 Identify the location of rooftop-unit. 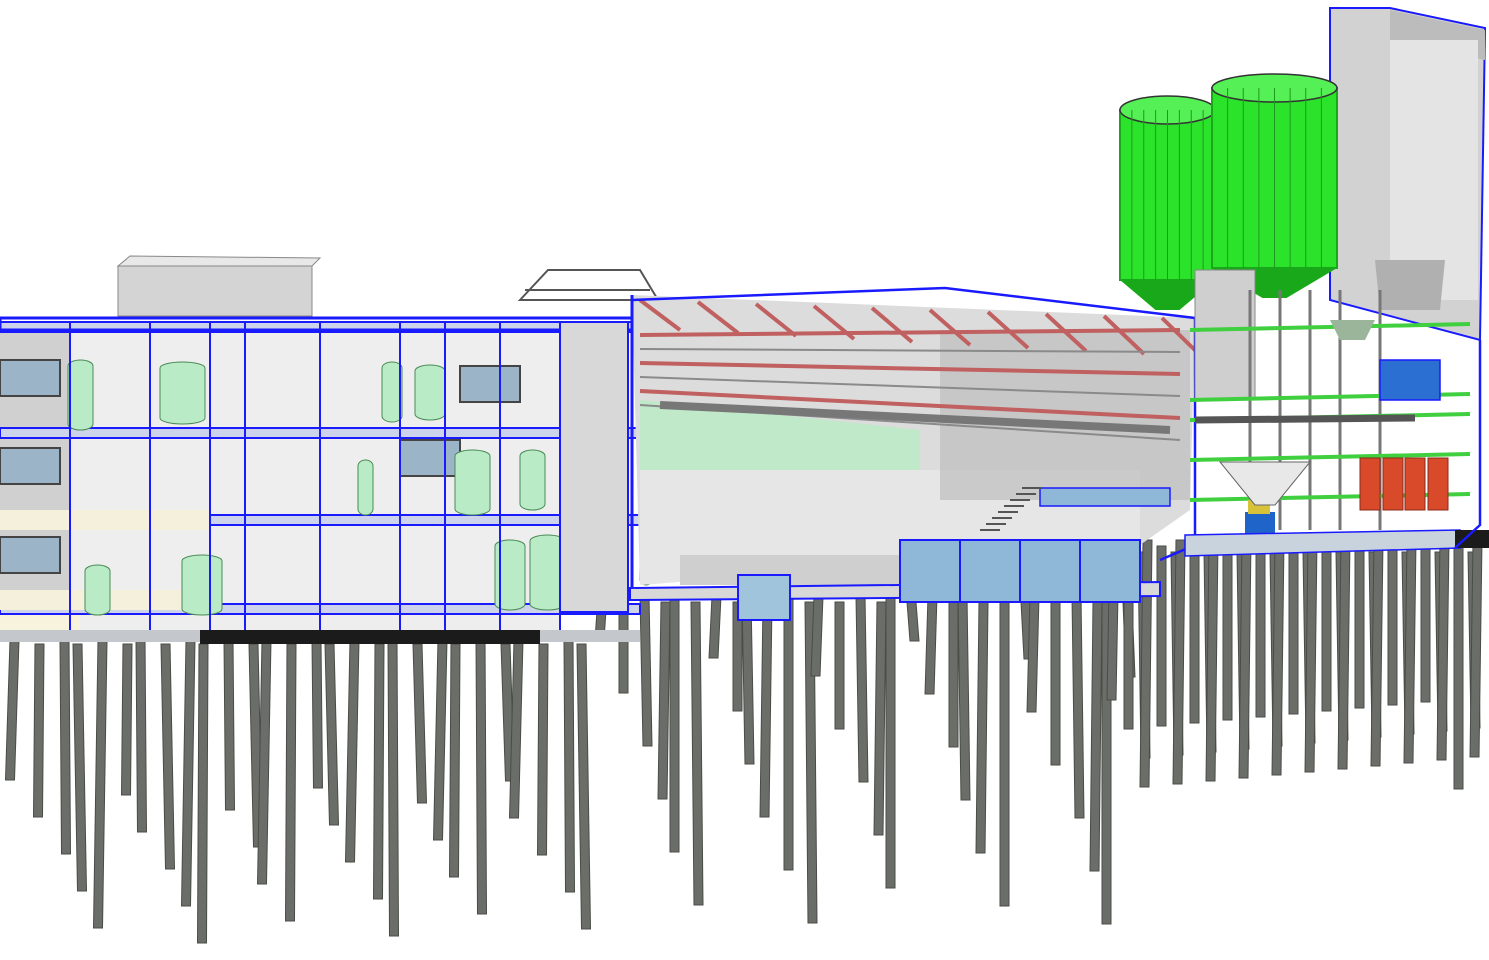
(215, 291).